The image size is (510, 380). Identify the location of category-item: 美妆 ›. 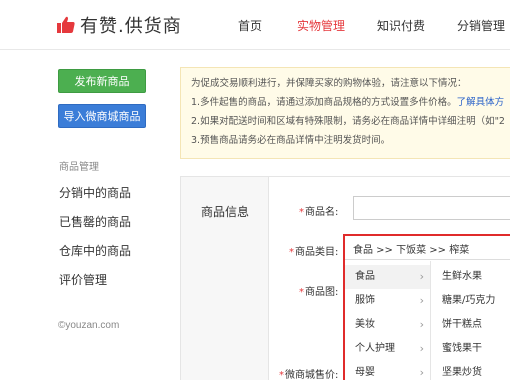
(387, 325).